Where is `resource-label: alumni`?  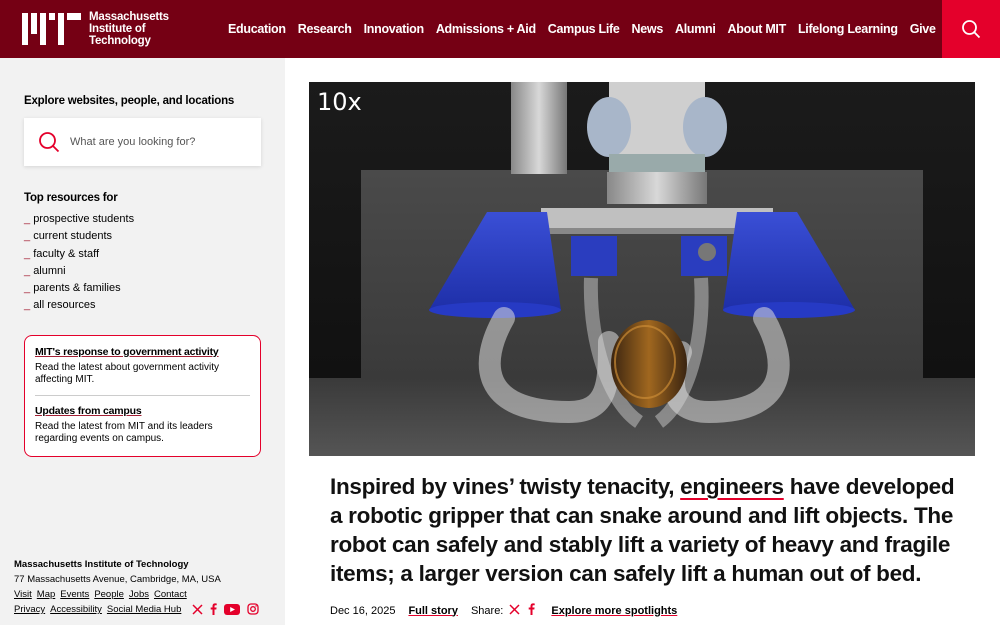
resource-label: alumni is located at coordinates (49, 270).